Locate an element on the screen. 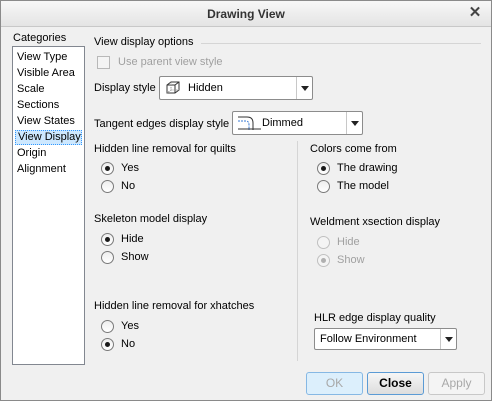 Image resolution: width=492 pixels, height=401 pixels. hidden-line-cube-icon is located at coordinates (173, 87).